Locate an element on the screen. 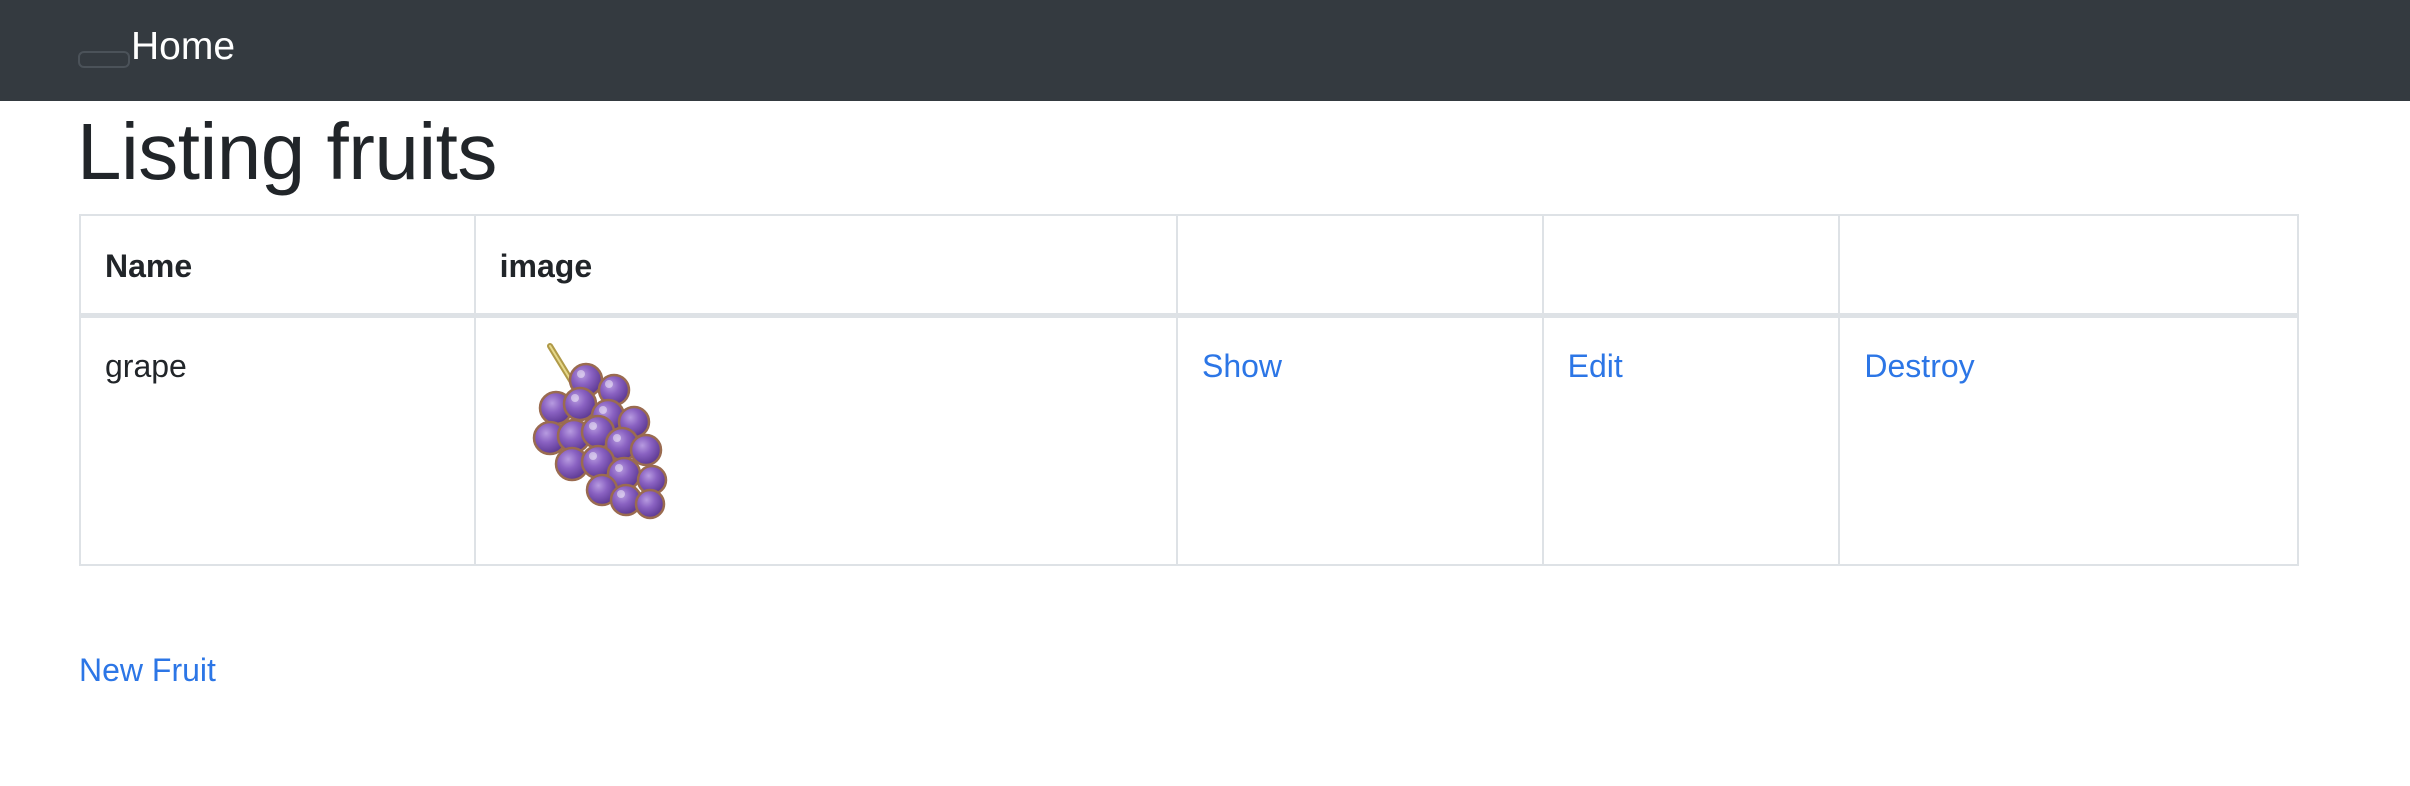 Image resolution: width=2410 pixels, height=786 pixels. navbar-toggler-button is located at coordinates (104, 59).